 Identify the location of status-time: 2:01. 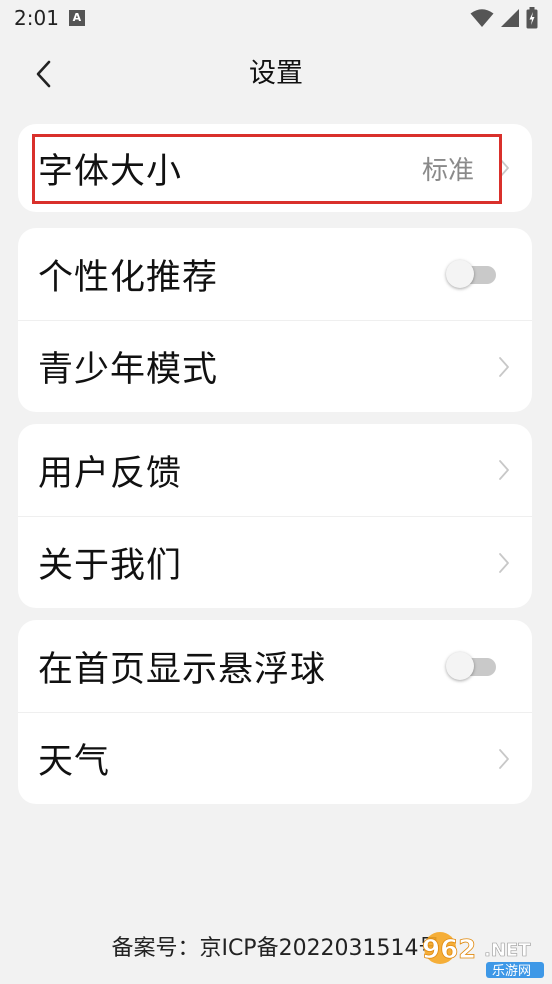
(36, 18).